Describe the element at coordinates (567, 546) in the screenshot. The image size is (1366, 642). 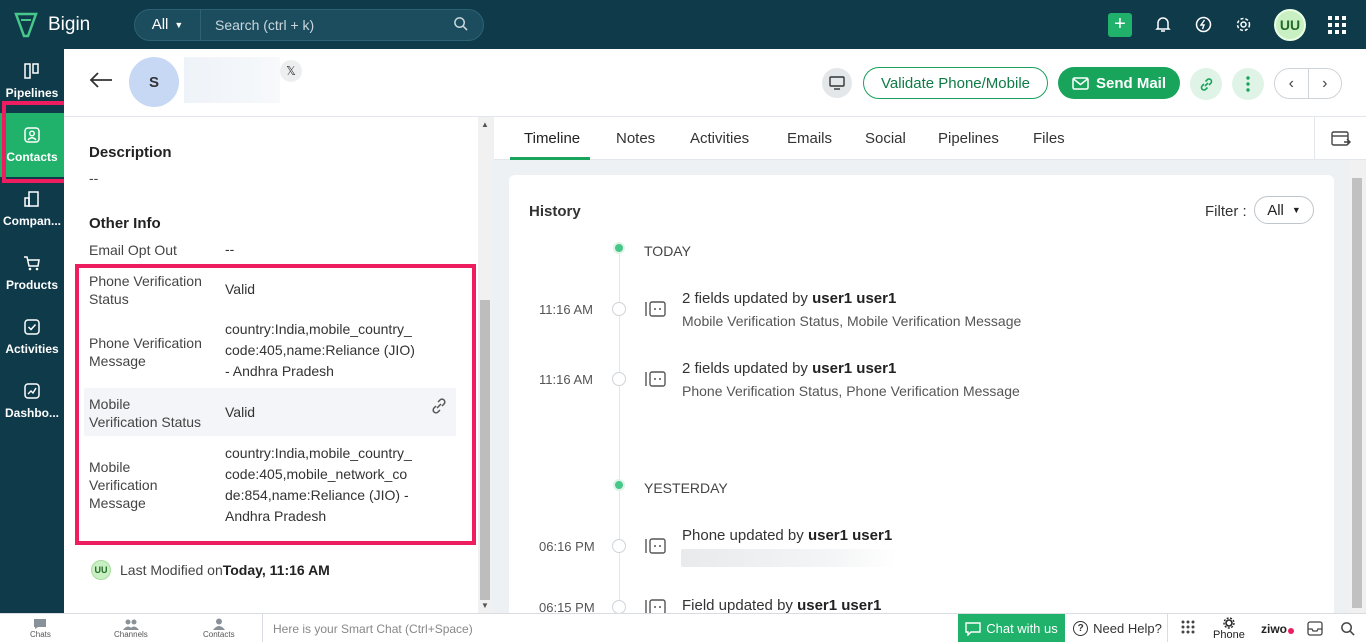
I see `event-time: 06:16 PM` at that location.